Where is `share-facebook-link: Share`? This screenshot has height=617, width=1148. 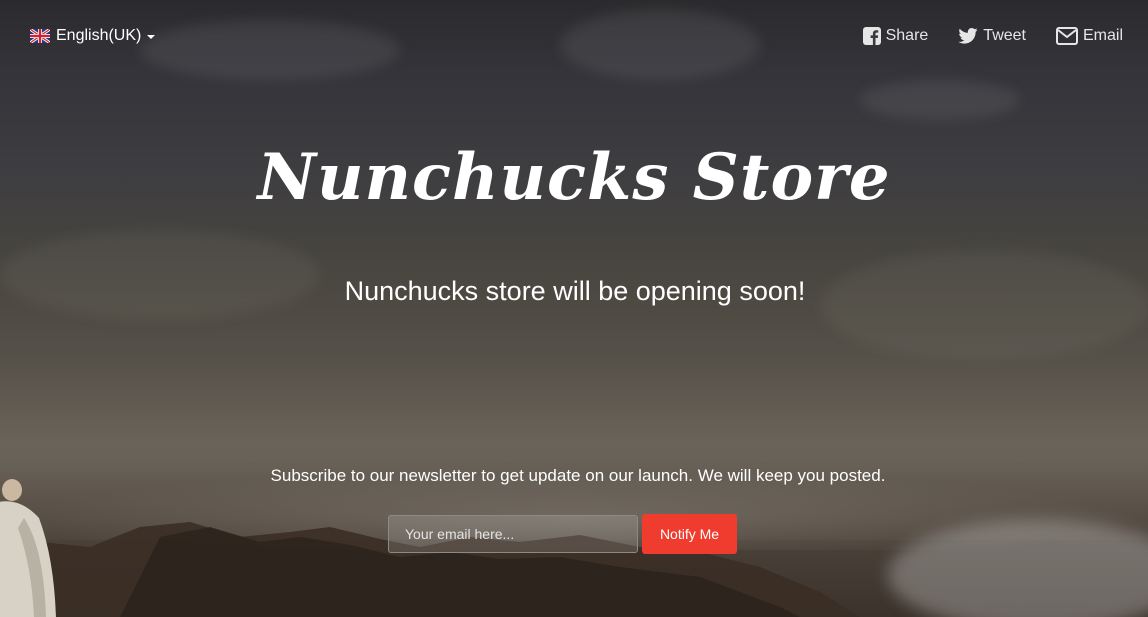 share-facebook-link: Share is located at coordinates (895, 36).